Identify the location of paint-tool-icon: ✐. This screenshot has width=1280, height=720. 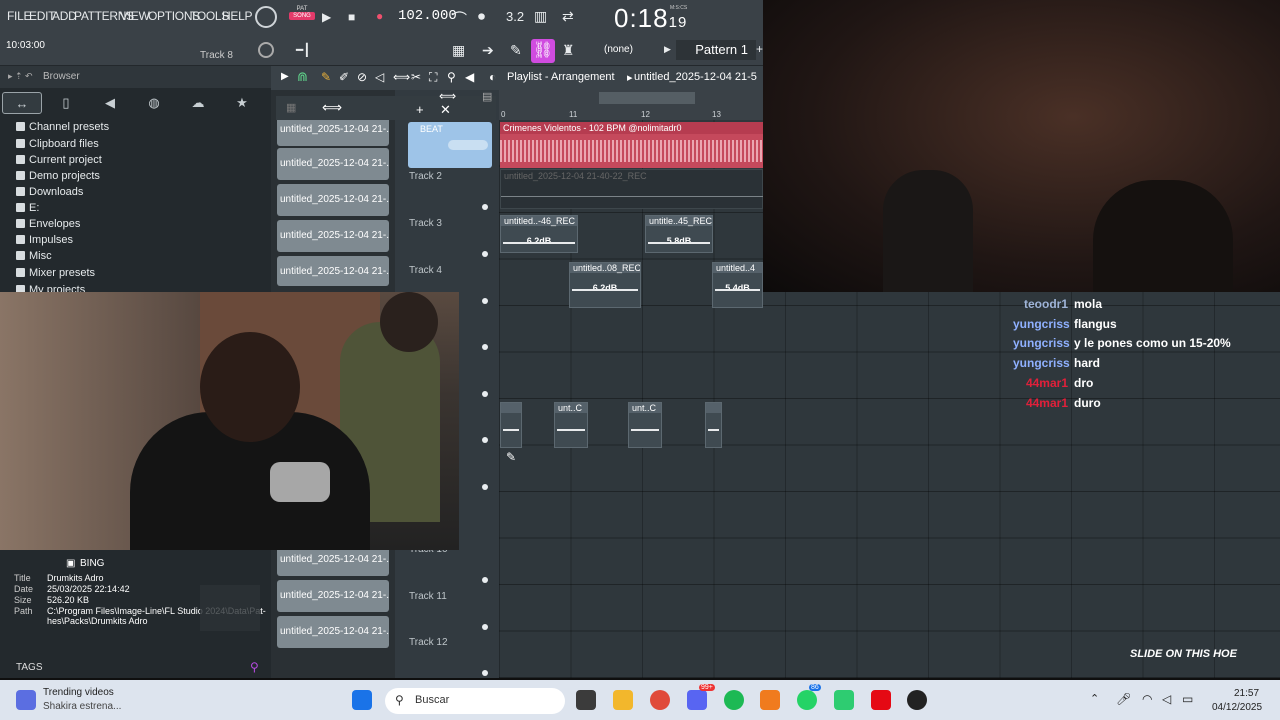
(344, 77).